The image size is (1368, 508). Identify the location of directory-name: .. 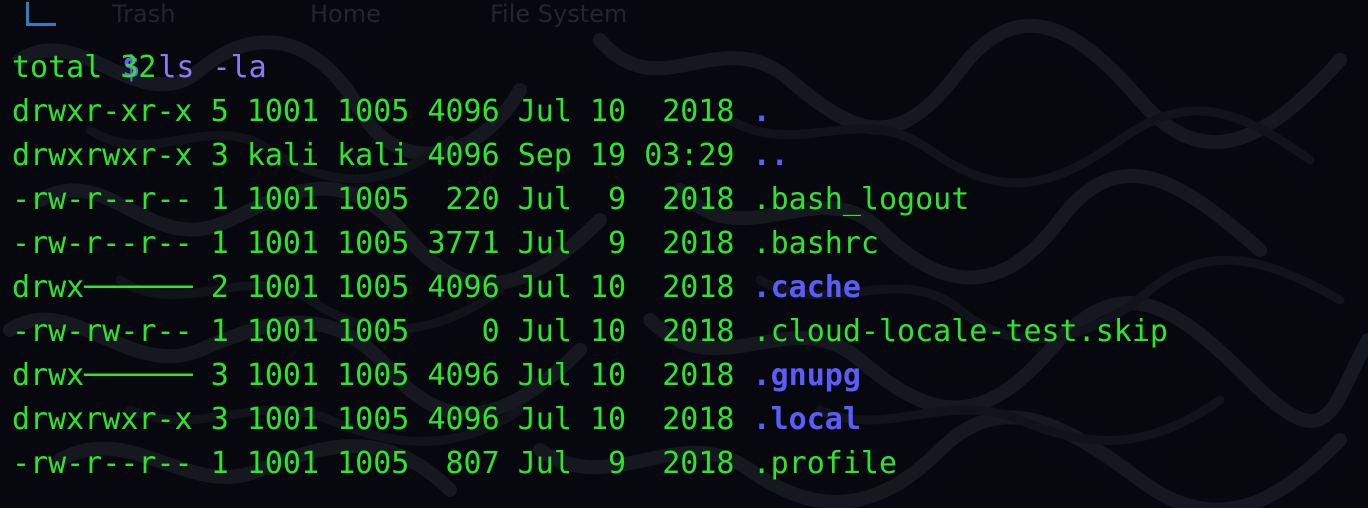
(761, 111).